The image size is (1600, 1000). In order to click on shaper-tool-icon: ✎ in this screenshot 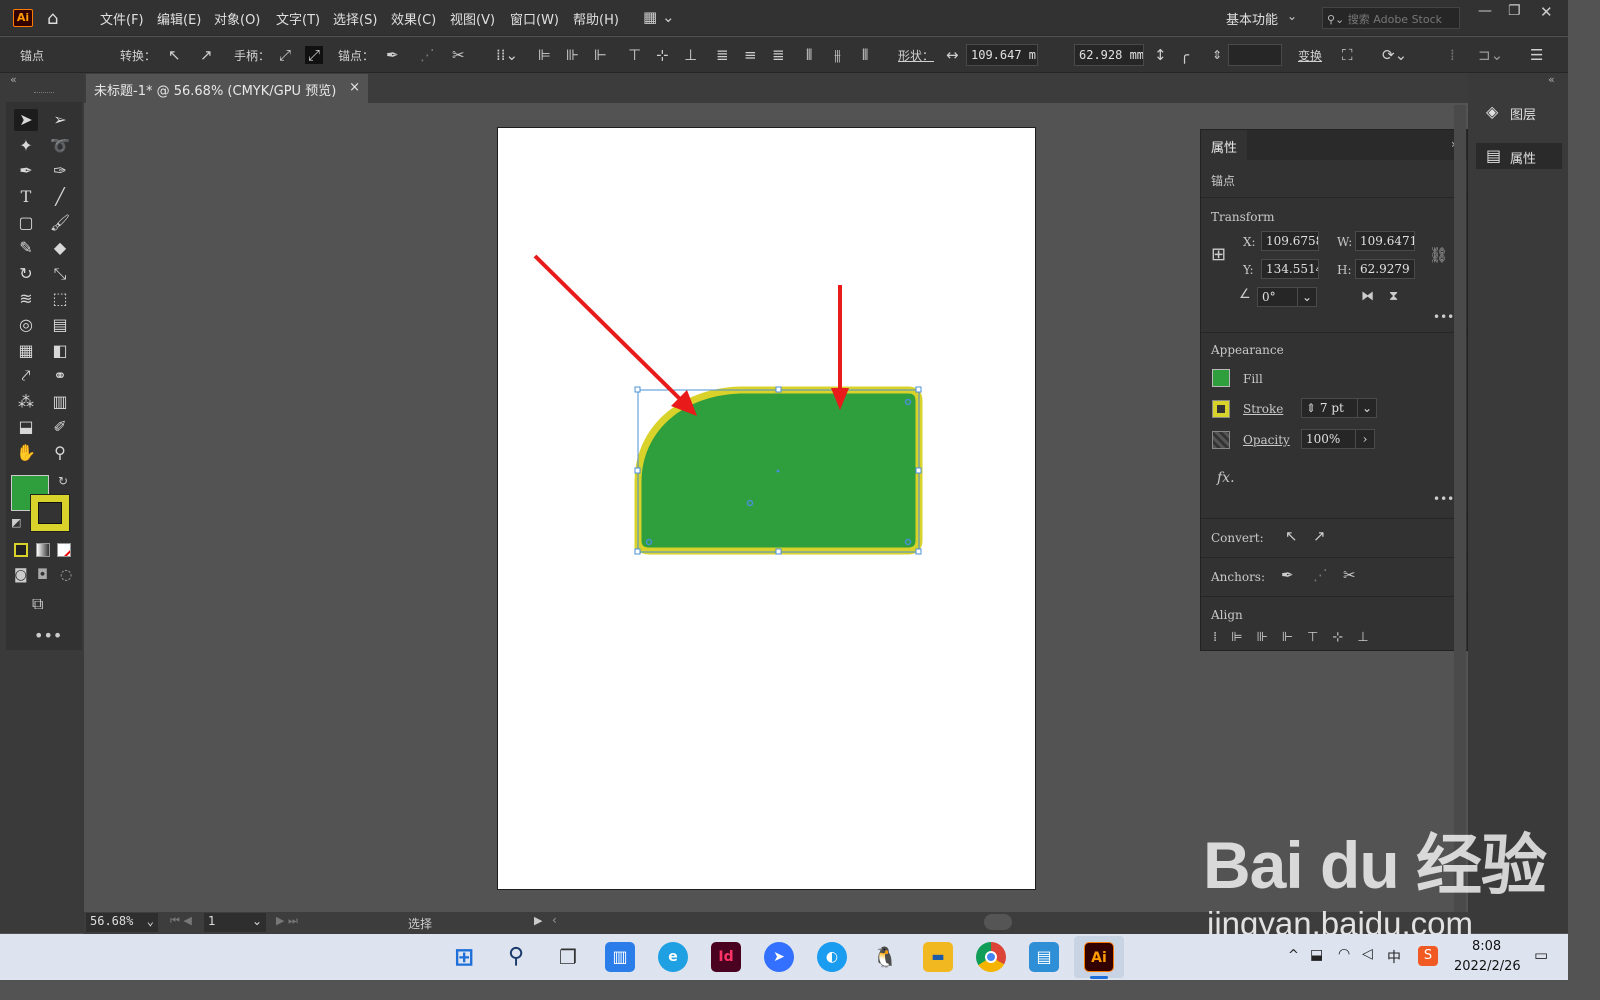, I will do `click(26, 248)`.